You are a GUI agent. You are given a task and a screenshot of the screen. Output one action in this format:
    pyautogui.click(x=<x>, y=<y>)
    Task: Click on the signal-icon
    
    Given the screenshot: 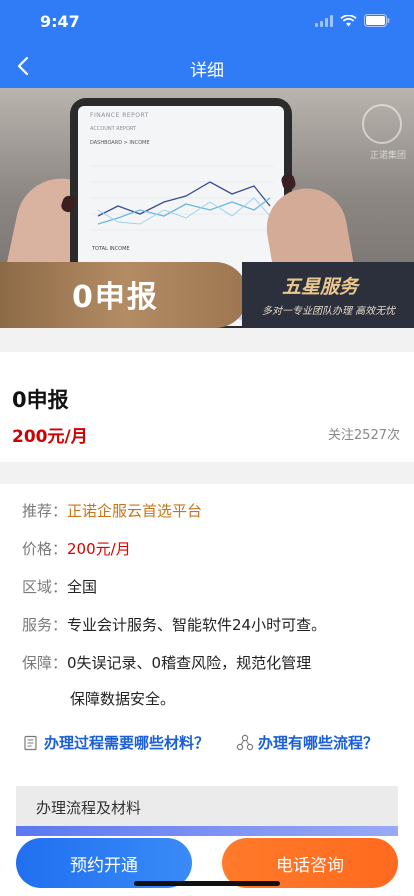 What is the action you would take?
    pyautogui.click(x=324, y=20)
    